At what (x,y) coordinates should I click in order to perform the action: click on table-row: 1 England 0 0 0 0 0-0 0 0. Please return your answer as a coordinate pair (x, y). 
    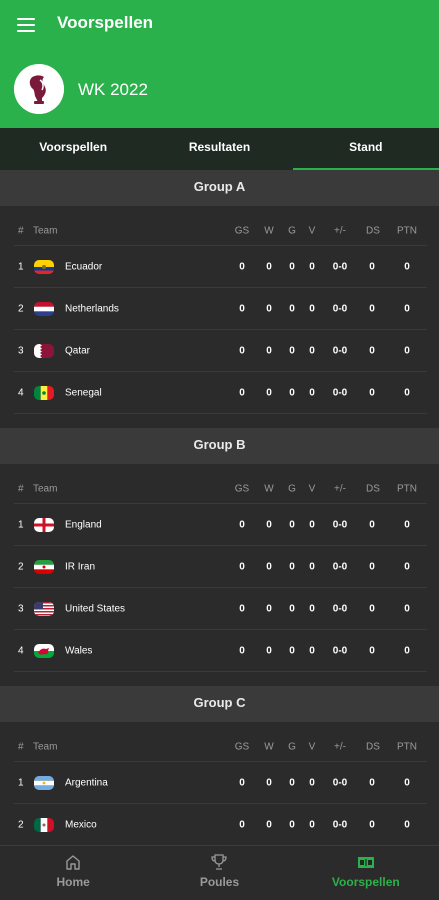
    Looking at the image, I should click on (220, 525).